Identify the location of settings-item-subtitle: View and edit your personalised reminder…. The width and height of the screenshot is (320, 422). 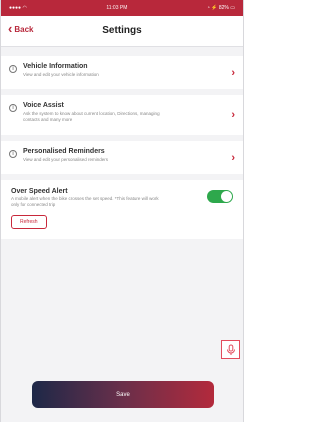
(65, 159).